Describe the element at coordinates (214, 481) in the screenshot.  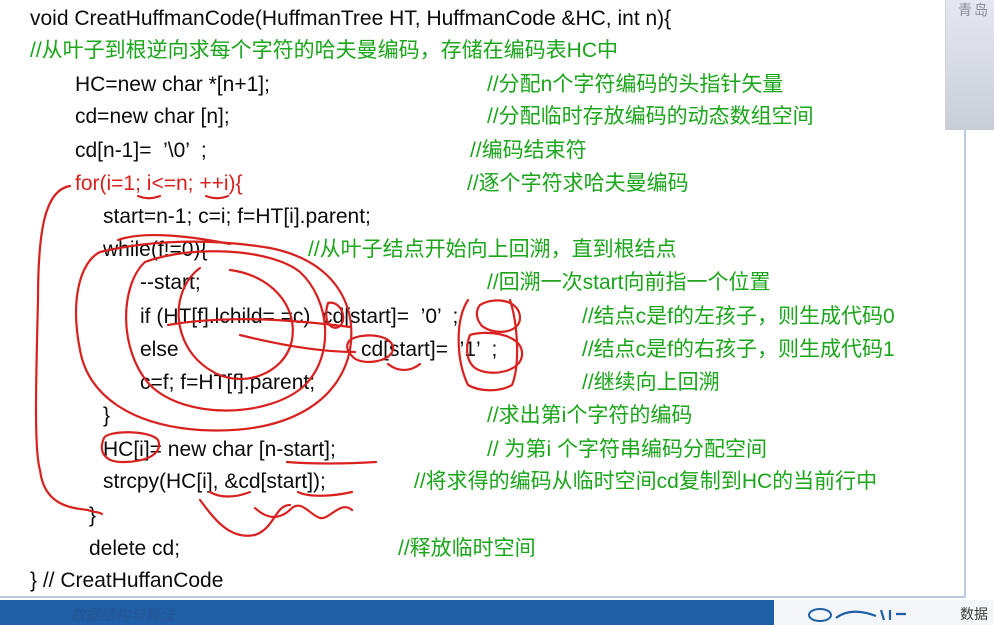
I see `code-line-strcpy: strcpy(HC[i], &cd[start]);` at that location.